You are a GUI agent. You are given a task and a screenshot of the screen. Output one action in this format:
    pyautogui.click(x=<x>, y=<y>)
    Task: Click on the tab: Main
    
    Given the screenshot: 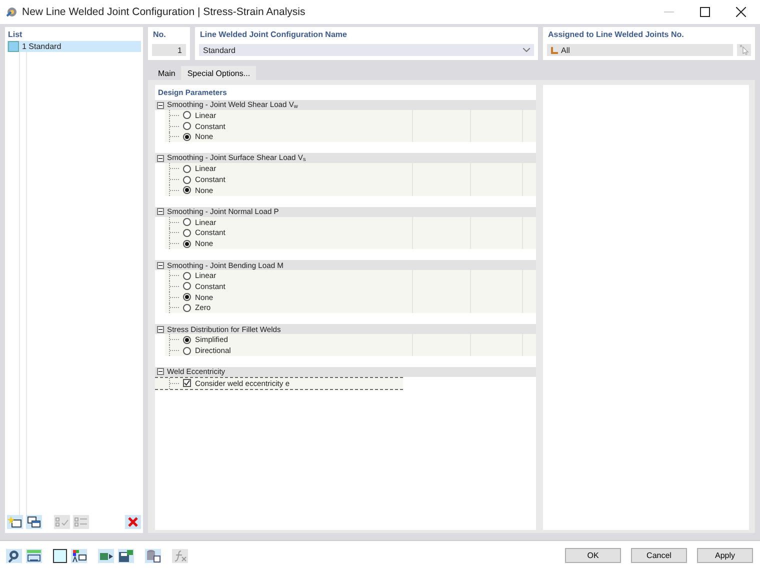 What is the action you would take?
    pyautogui.click(x=167, y=73)
    